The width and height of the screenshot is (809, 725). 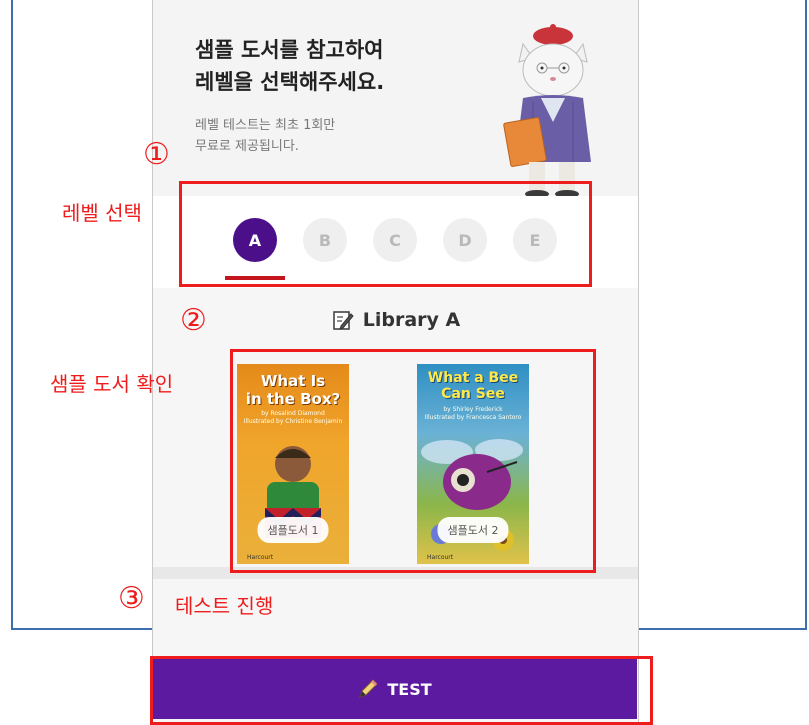 What do you see at coordinates (265, 125) in the screenshot?
I see `subtitle-line-1: 레벨 테스트는 최초 1회만` at bounding box center [265, 125].